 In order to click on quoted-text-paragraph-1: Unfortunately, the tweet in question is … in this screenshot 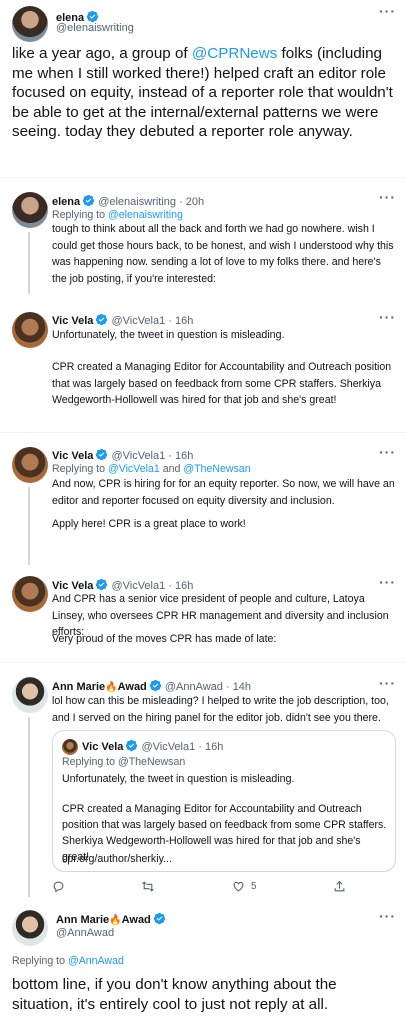, I will do `click(178, 779)`.